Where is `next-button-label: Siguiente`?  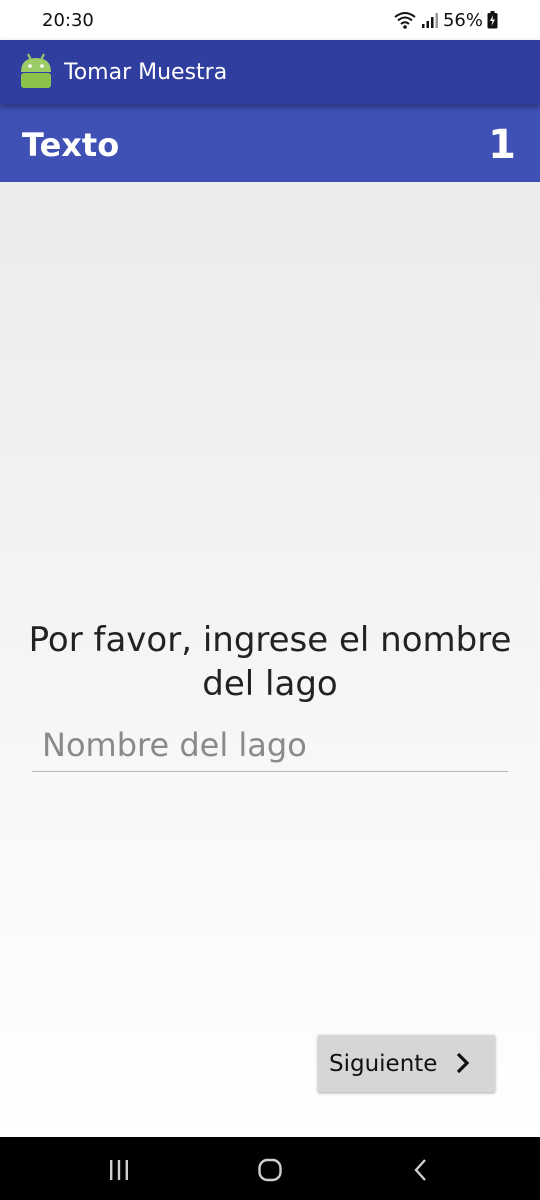
next-button-label: Siguiente is located at coordinates (383, 1063).